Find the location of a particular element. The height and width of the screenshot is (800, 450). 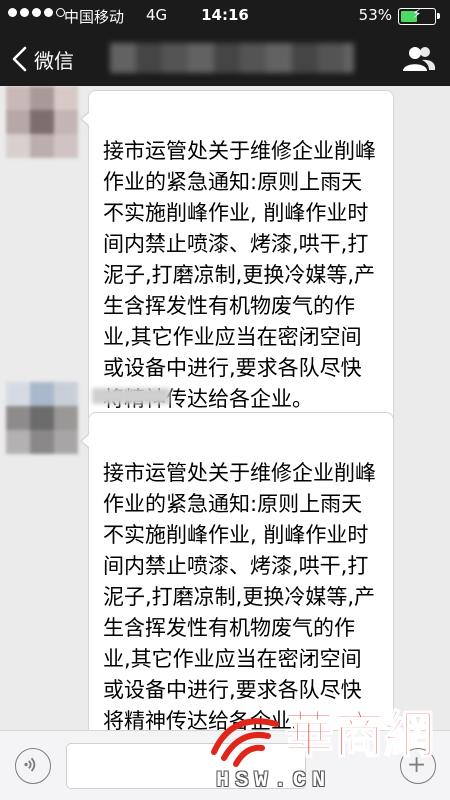

top-bar: 中国移动 4G 14:16 53% ⚡ 微信 is located at coordinates (225, 43).